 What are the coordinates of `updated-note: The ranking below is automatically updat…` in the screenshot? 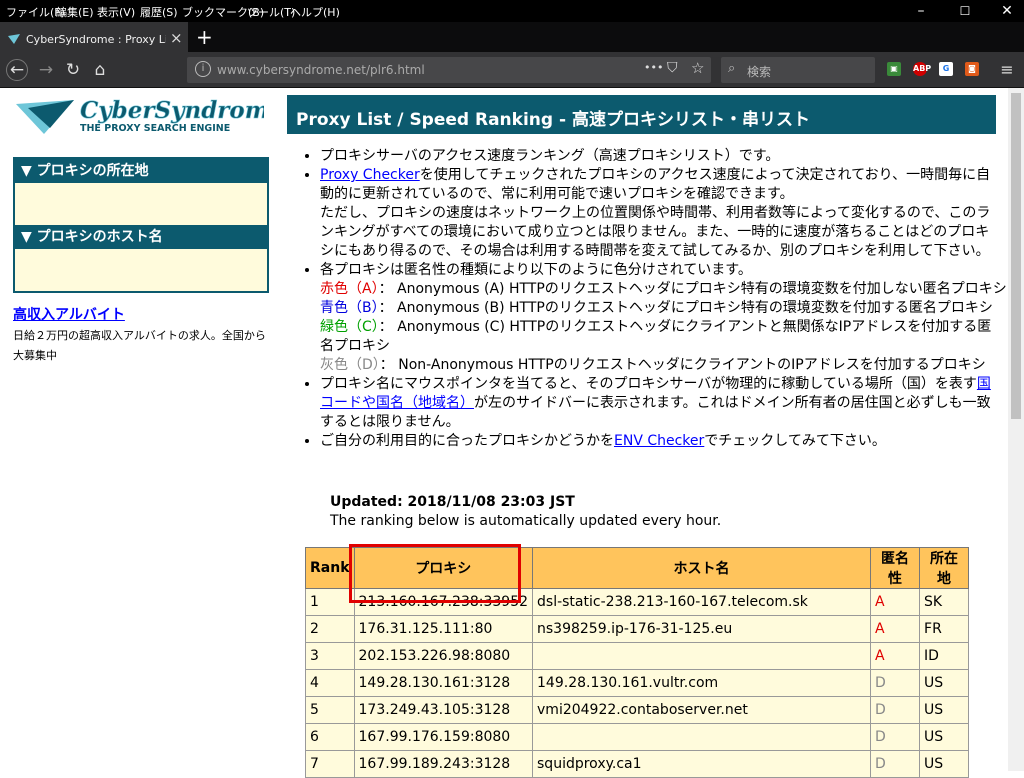 It's located at (526, 521).